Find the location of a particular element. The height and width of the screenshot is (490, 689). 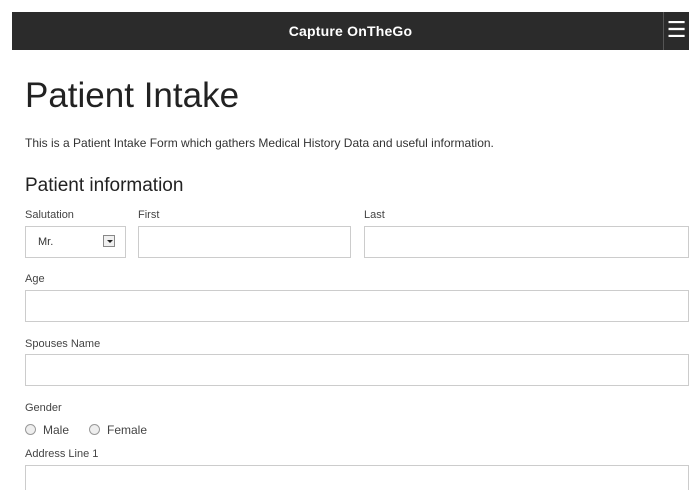

gender-option-label: Male is located at coordinates (56, 430).